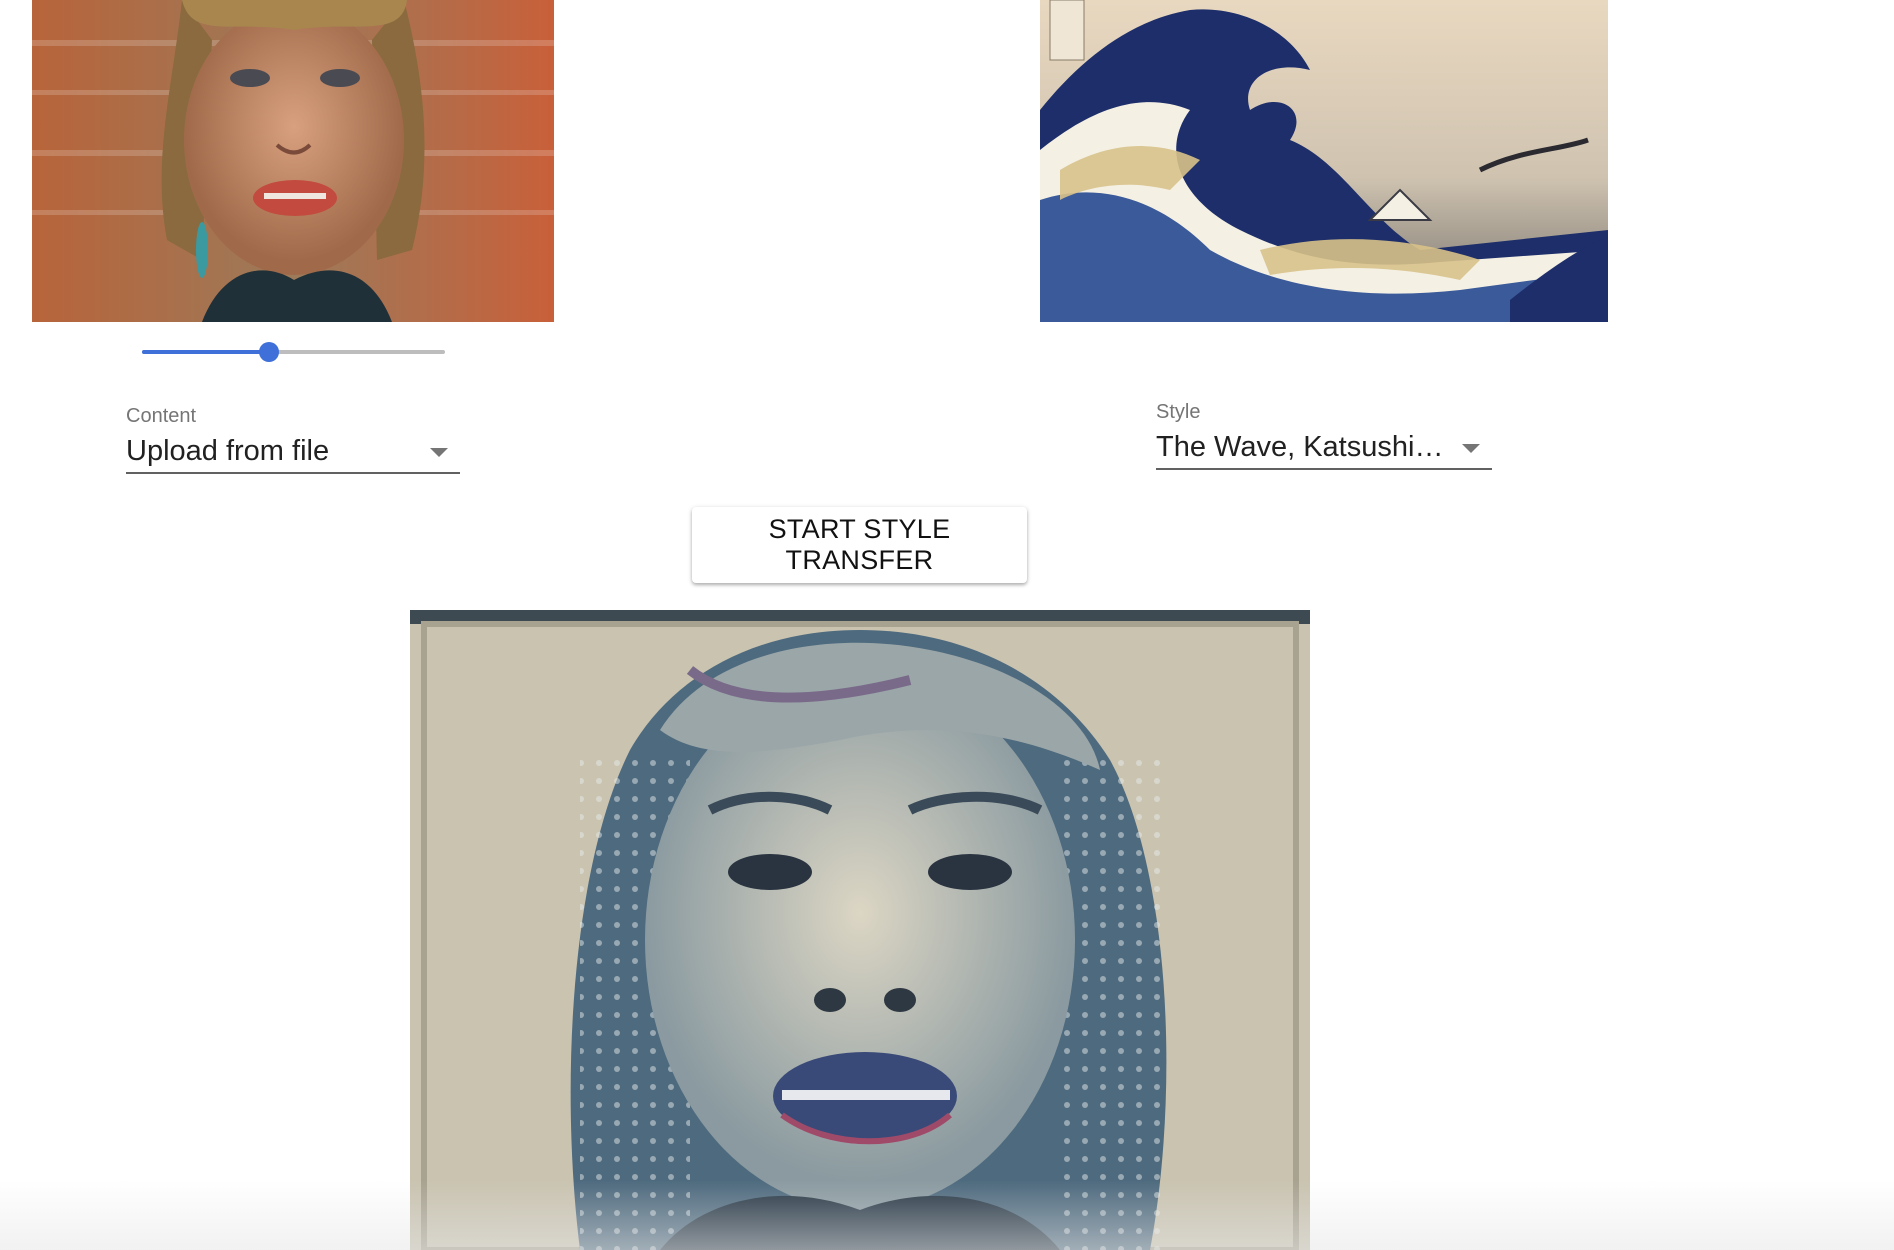 The height and width of the screenshot is (1250, 1894). What do you see at coordinates (859, 545) in the screenshot?
I see `start-style-transfer-button: START STYLE TRANSFER` at bounding box center [859, 545].